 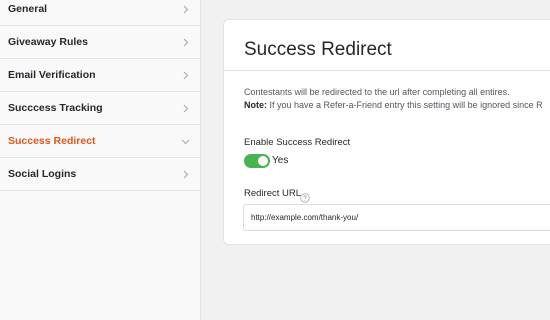 What do you see at coordinates (280, 160) in the screenshot?
I see `toggle-state-text: Yes` at bounding box center [280, 160].